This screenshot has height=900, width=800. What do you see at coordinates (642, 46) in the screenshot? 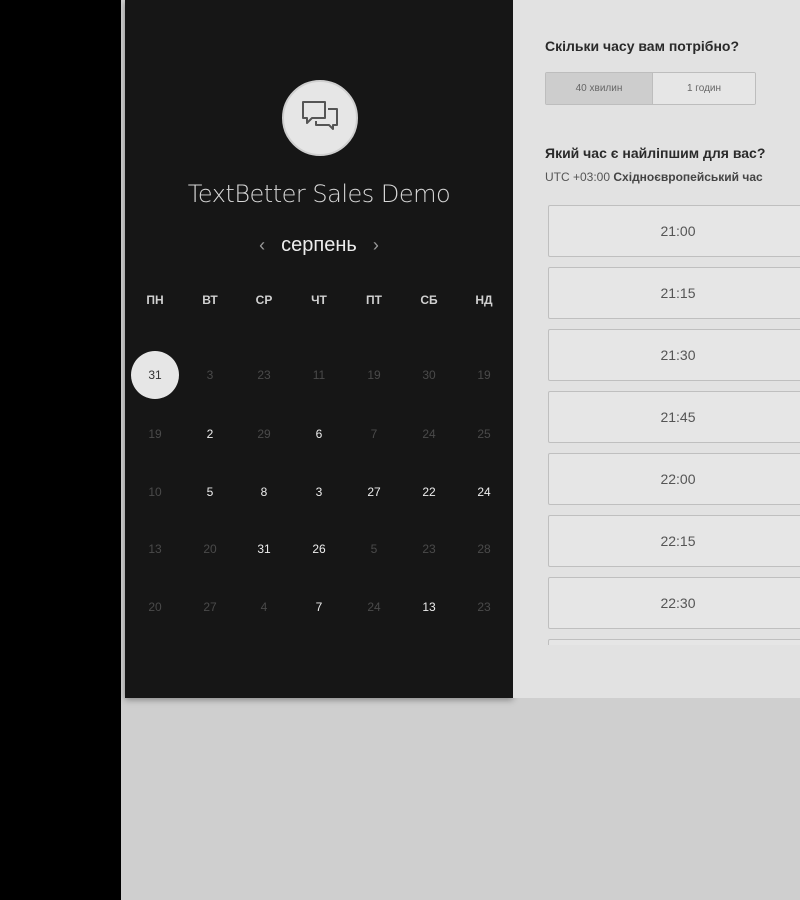
I see `duration-question: Скільки часу вам потрібно?` at bounding box center [642, 46].